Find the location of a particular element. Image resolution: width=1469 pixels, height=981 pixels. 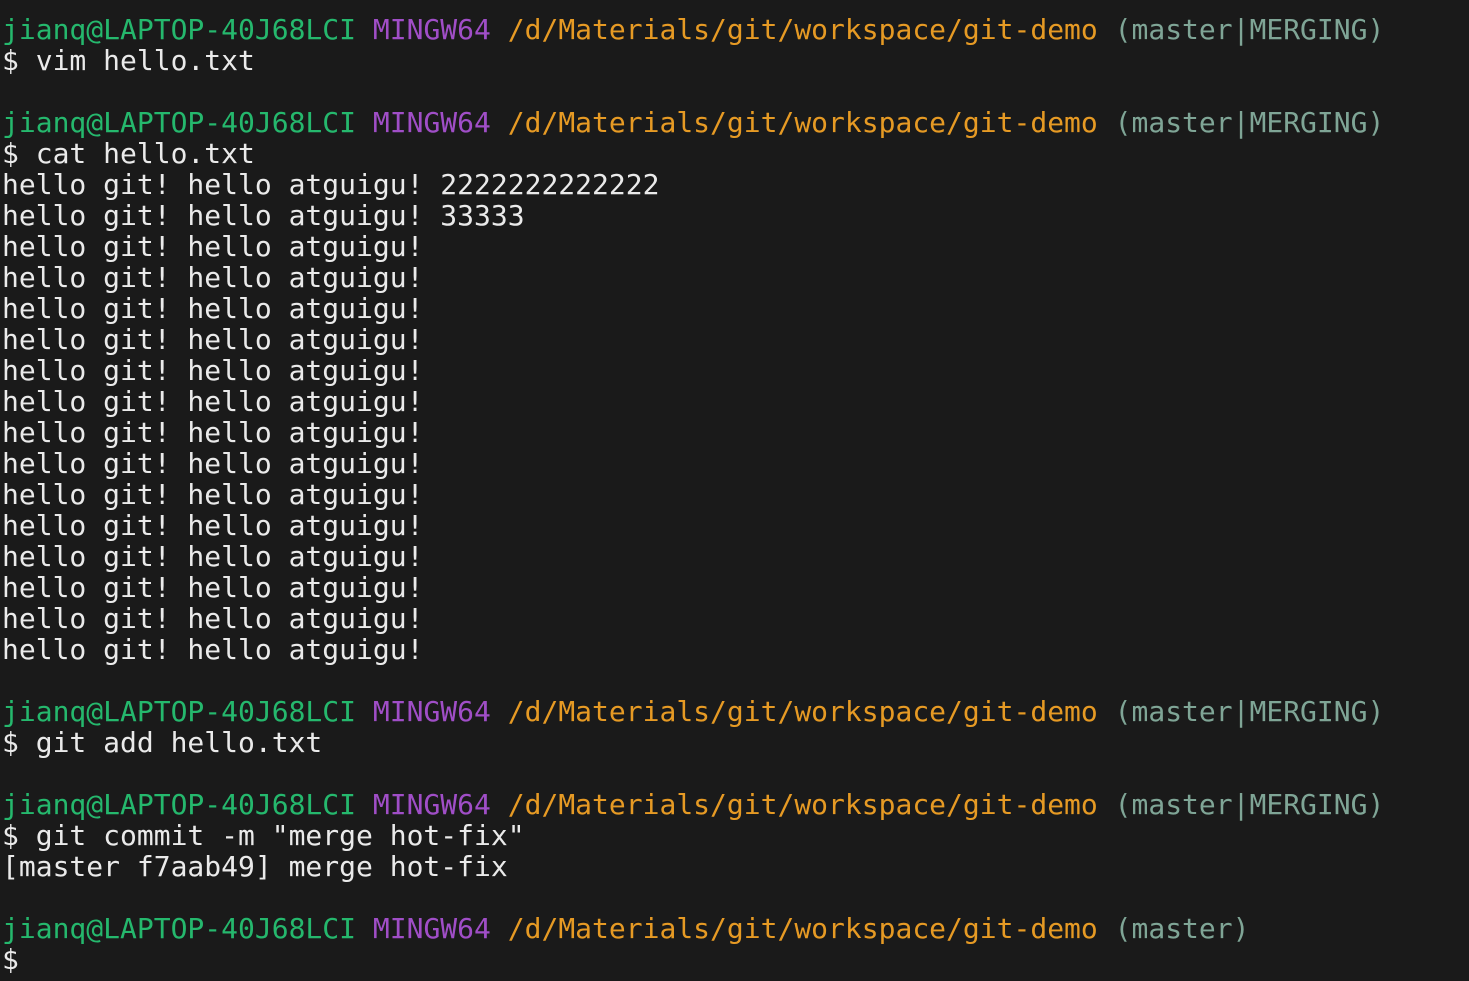

output-line: hello git! hello atguigu! 33333 is located at coordinates (263, 215).